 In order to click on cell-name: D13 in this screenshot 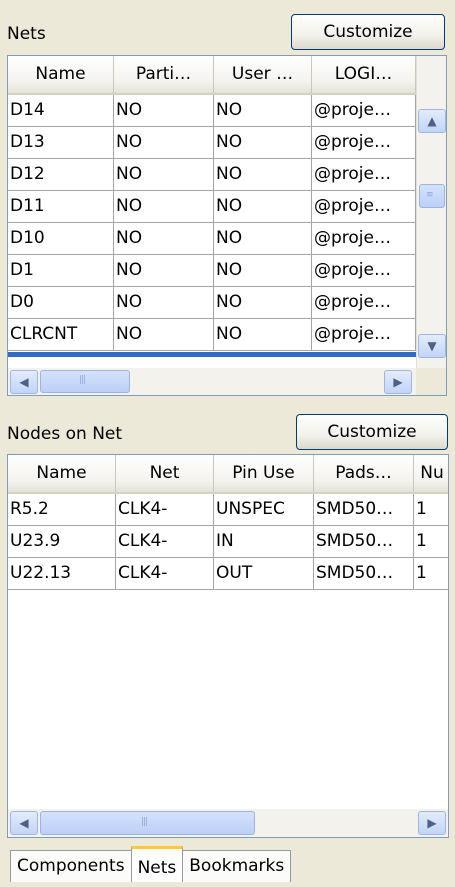, I will do `click(61, 143)`.